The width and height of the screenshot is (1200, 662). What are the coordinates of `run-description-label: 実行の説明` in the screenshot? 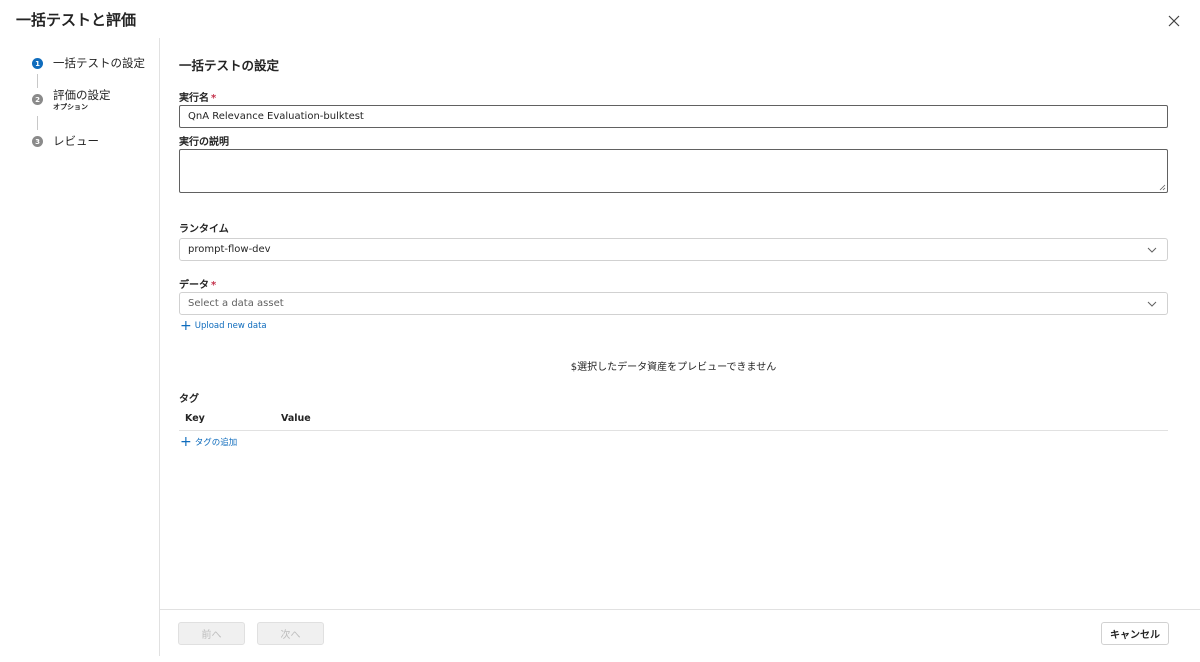 It's located at (204, 142).